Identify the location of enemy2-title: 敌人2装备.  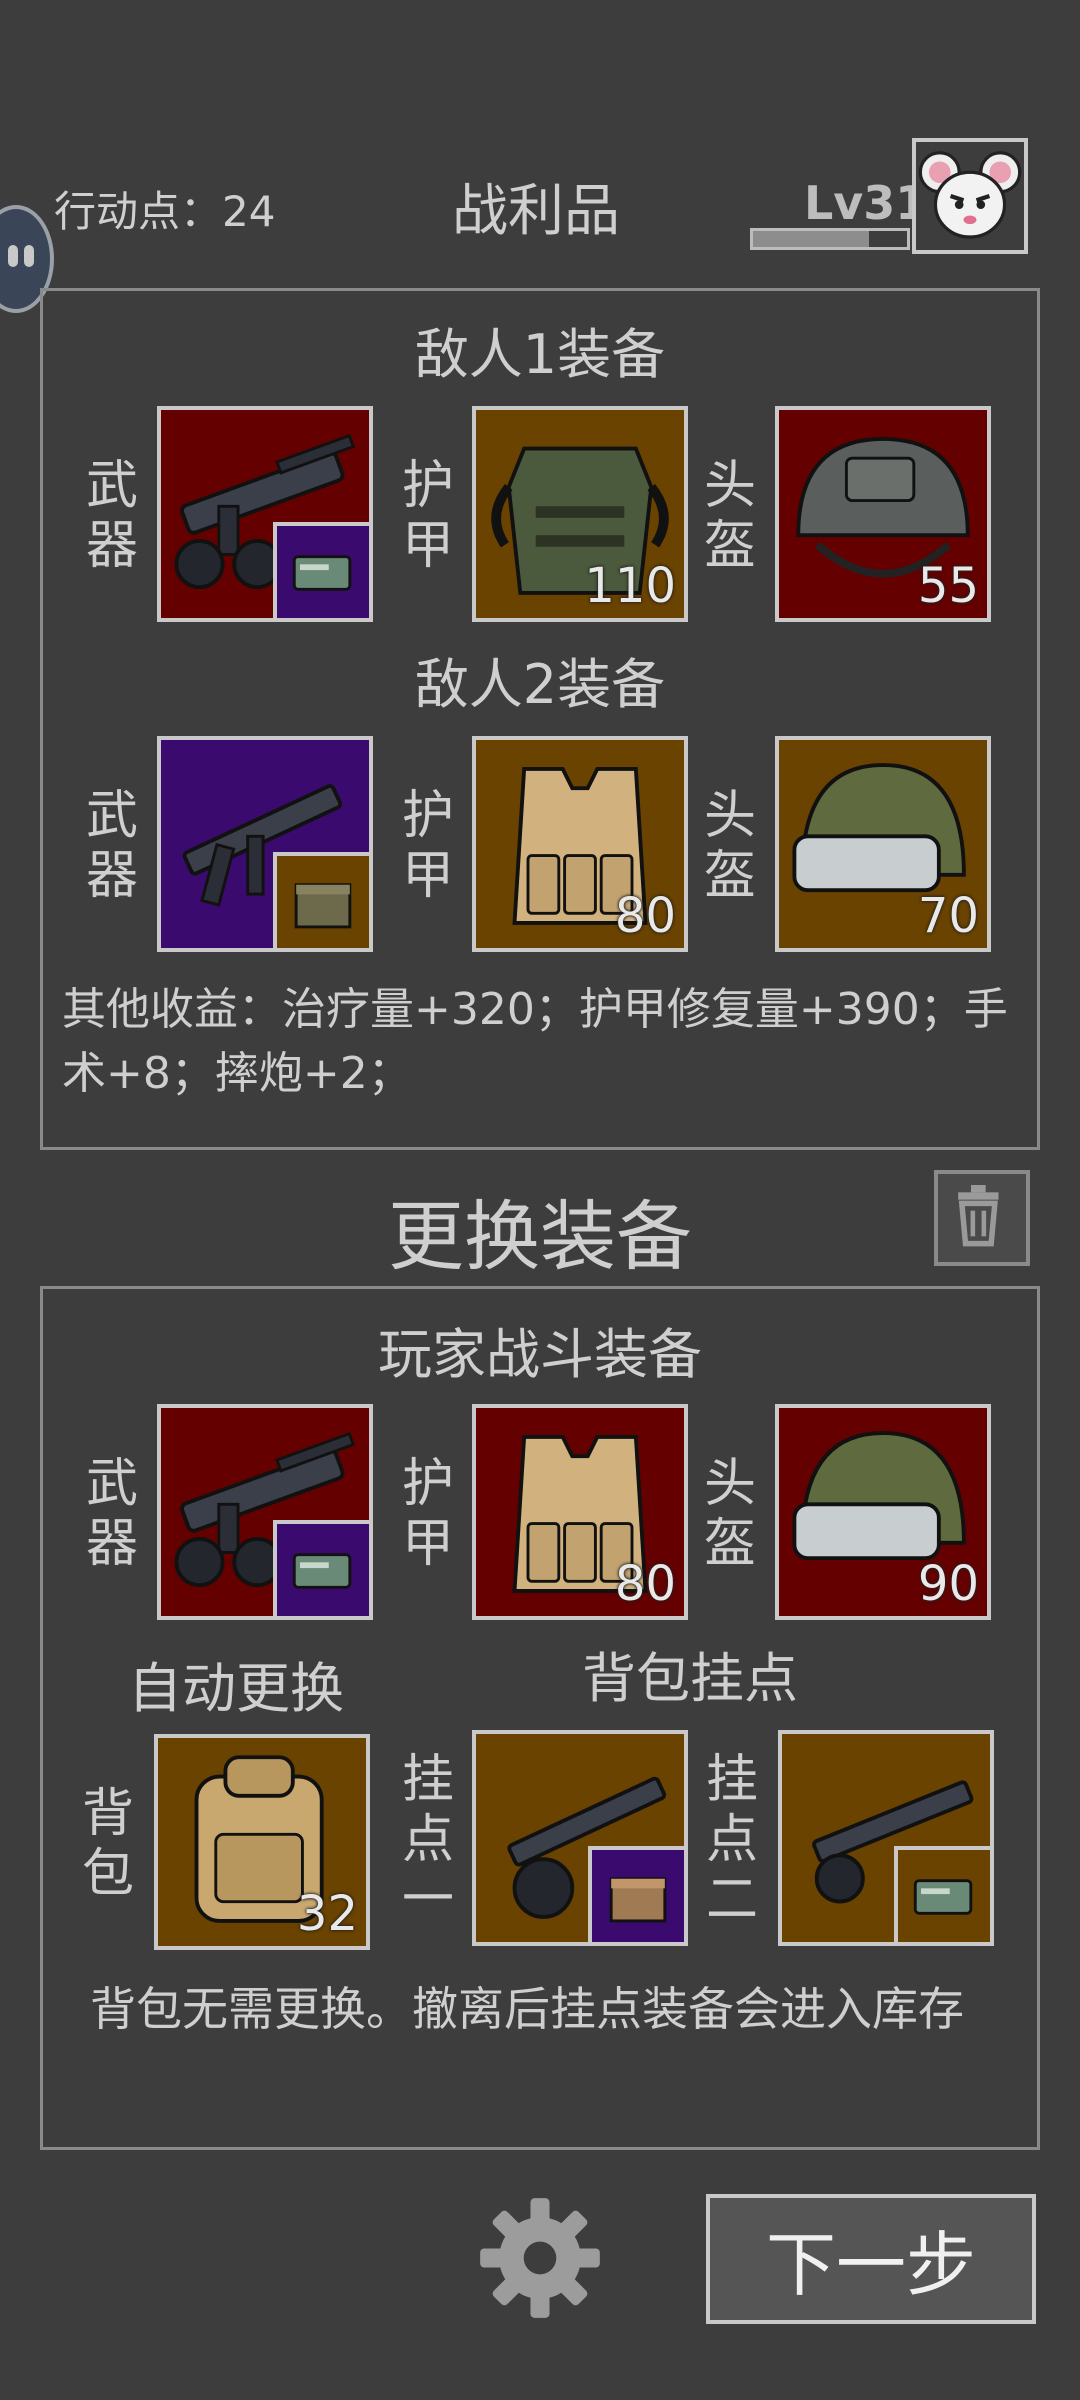
(540, 684).